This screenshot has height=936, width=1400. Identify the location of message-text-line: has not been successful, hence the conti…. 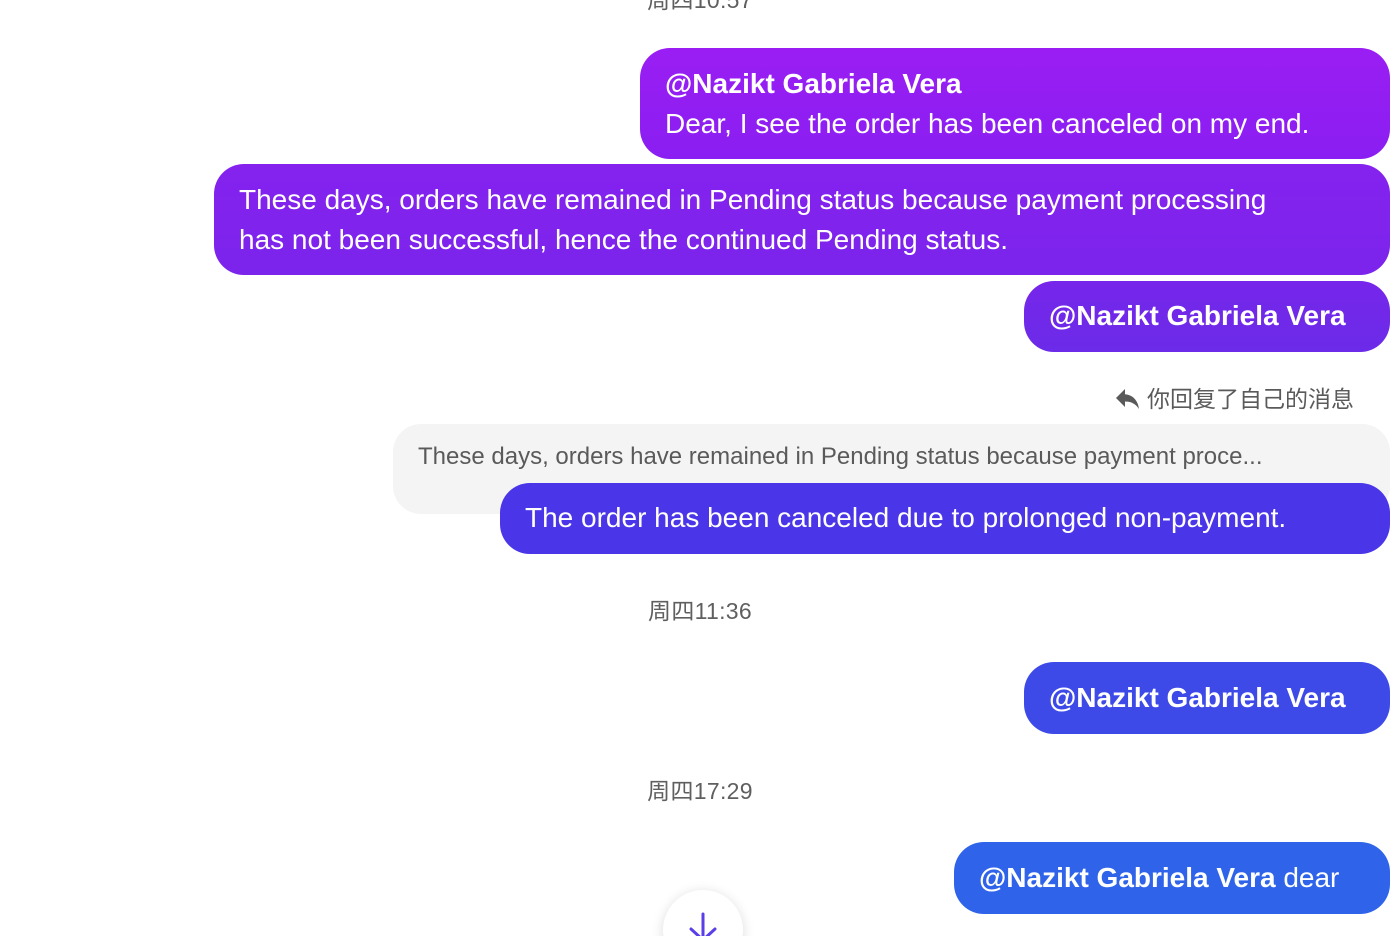
(623, 239).